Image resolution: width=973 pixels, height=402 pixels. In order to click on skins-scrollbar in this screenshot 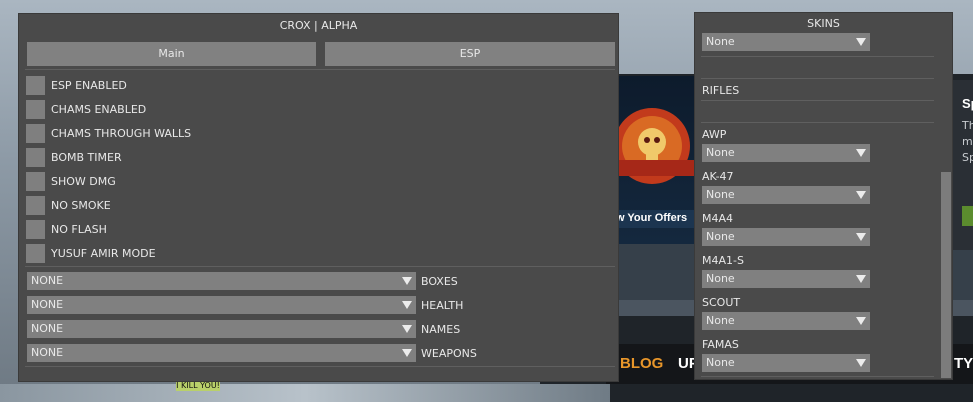, I will do `click(946, 275)`.